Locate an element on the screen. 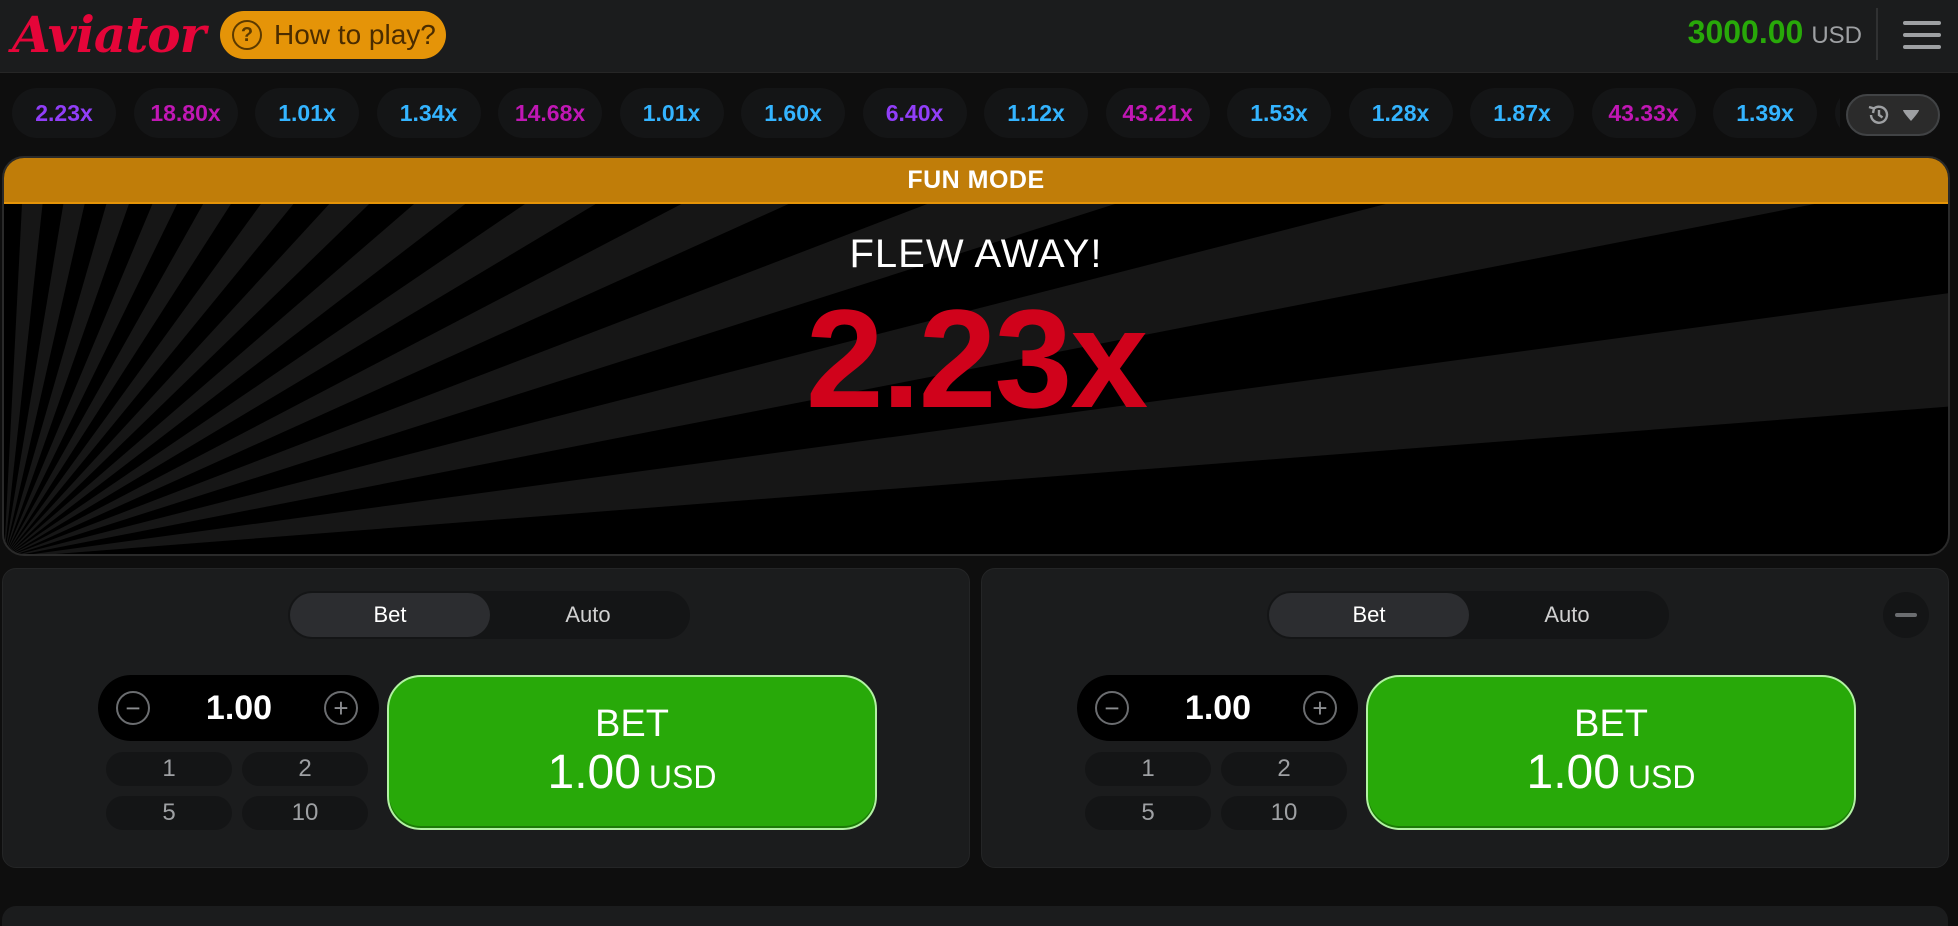 The height and width of the screenshot is (926, 1958). history-multiplier-pill: 1.28x is located at coordinates (1400, 113).